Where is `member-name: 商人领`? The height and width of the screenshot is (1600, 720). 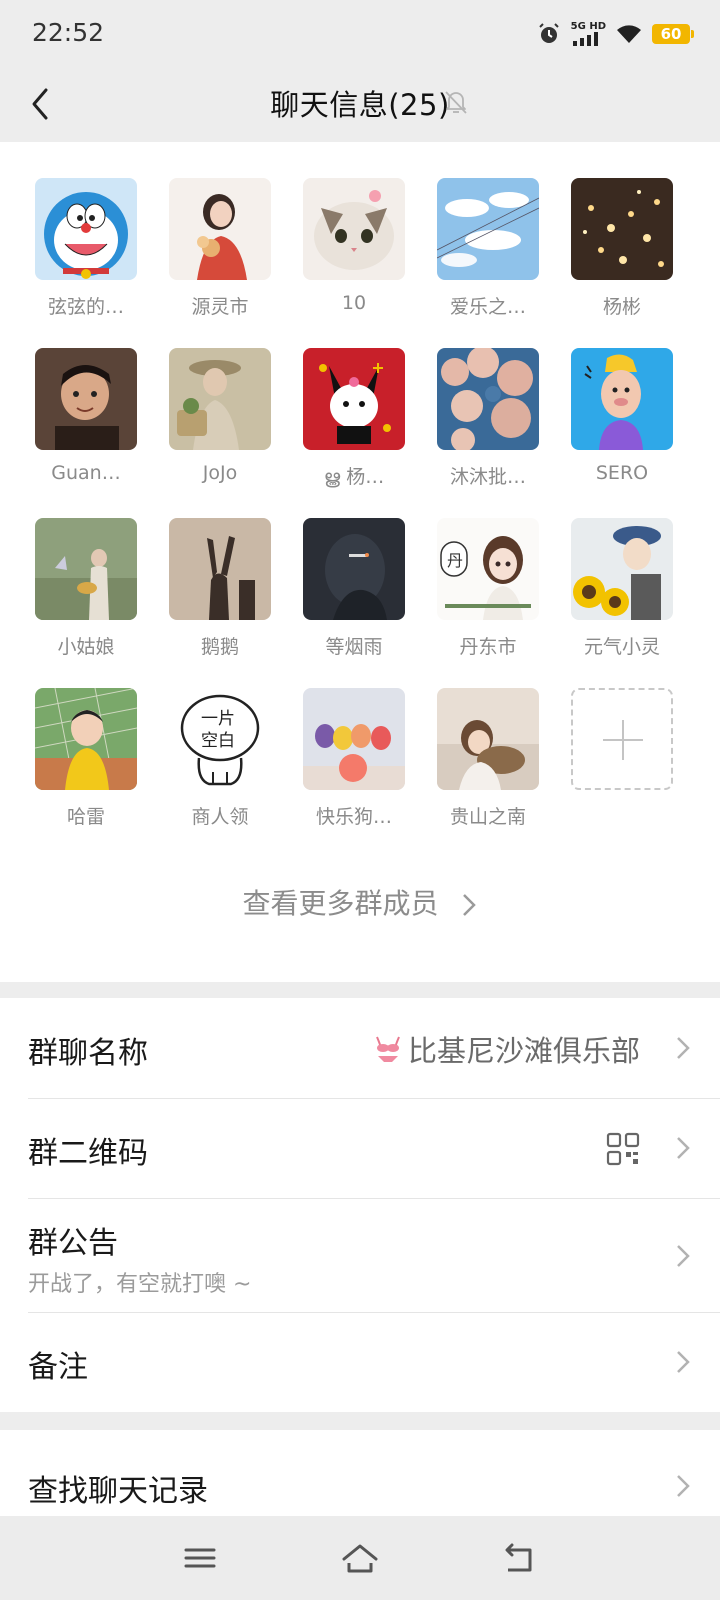 member-name: 商人领 is located at coordinates (220, 817).